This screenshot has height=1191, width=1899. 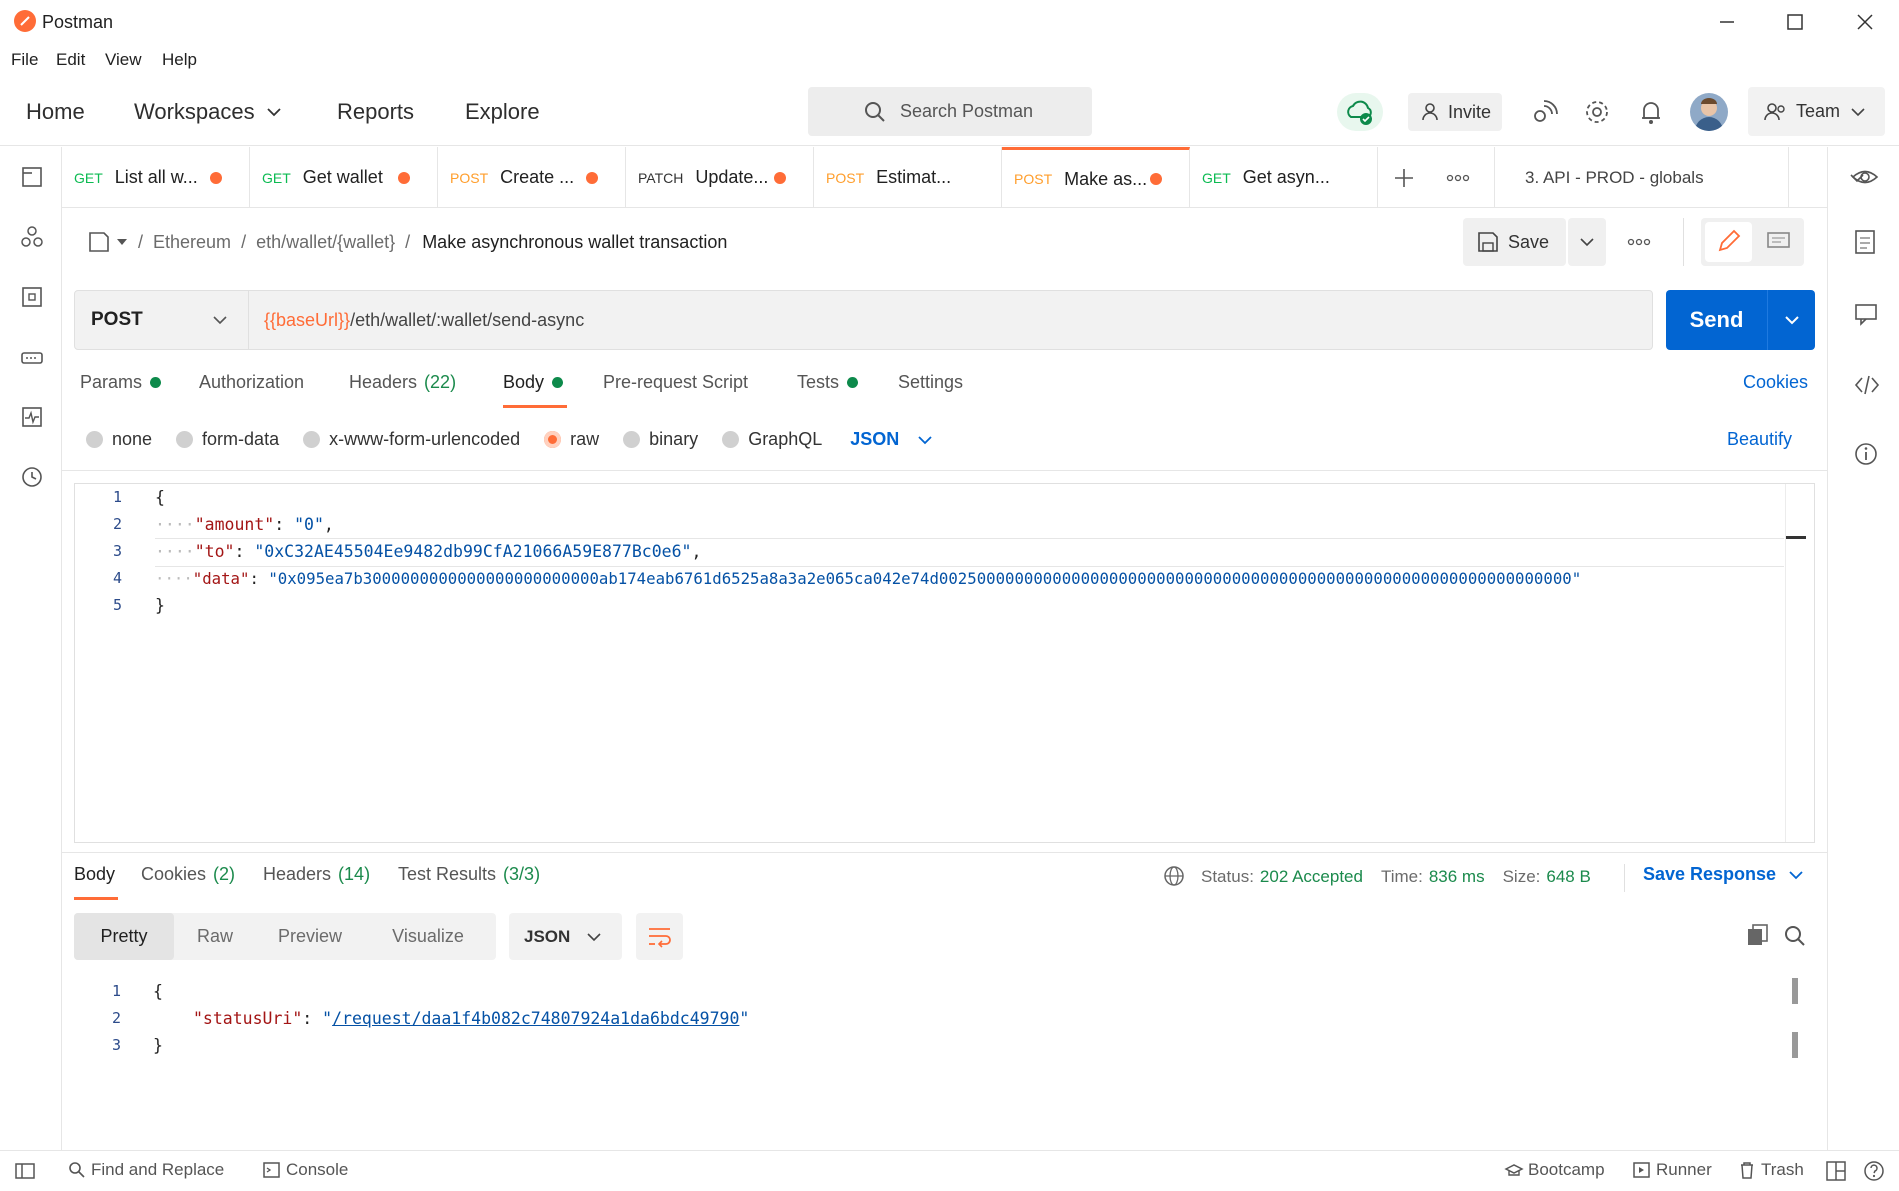 I want to click on line-number: 1, so click(x=117, y=497).